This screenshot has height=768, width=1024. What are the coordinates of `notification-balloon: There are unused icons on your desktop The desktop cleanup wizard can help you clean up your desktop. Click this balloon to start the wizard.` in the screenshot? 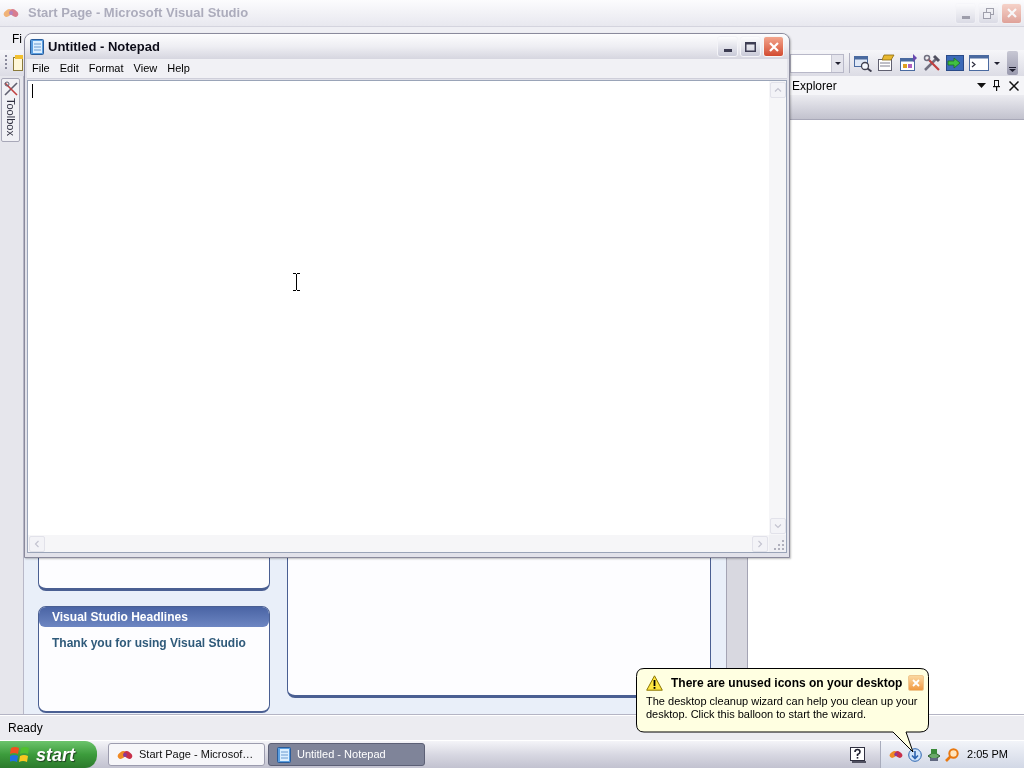 It's located at (782, 710).